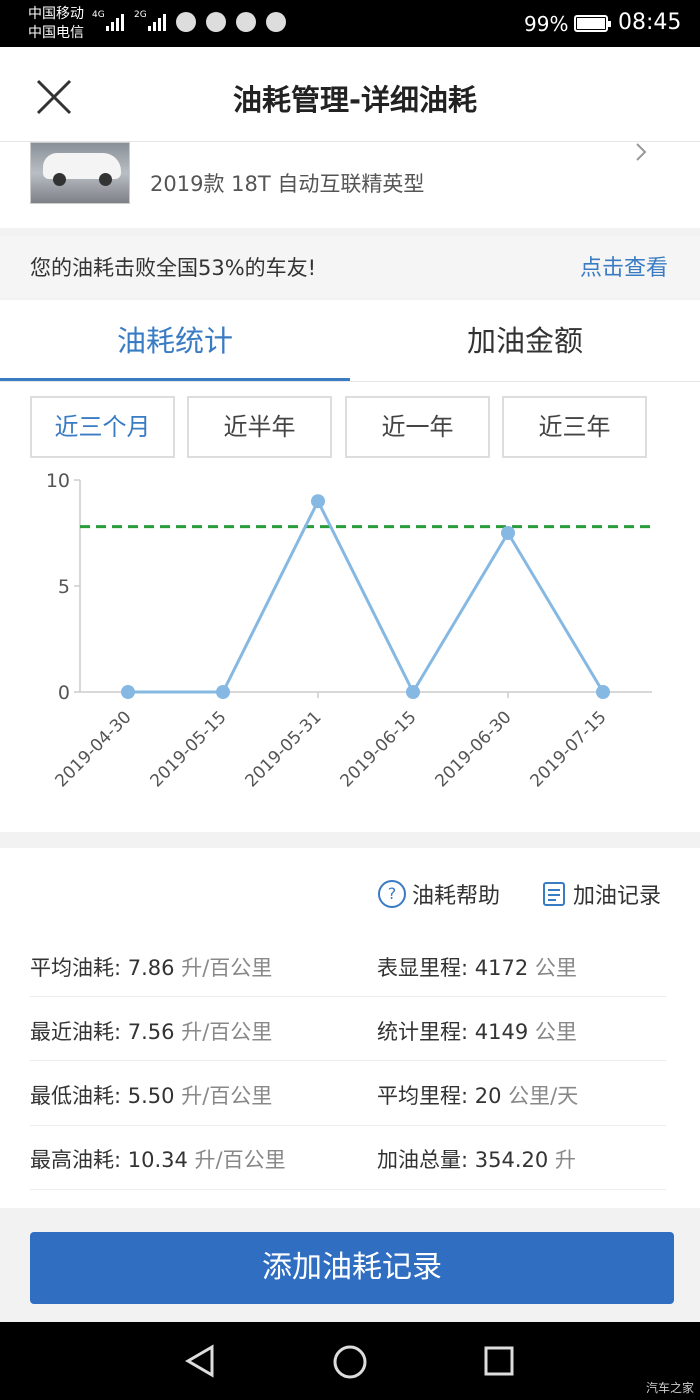  I want to click on battery-icon, so click(592, 23).